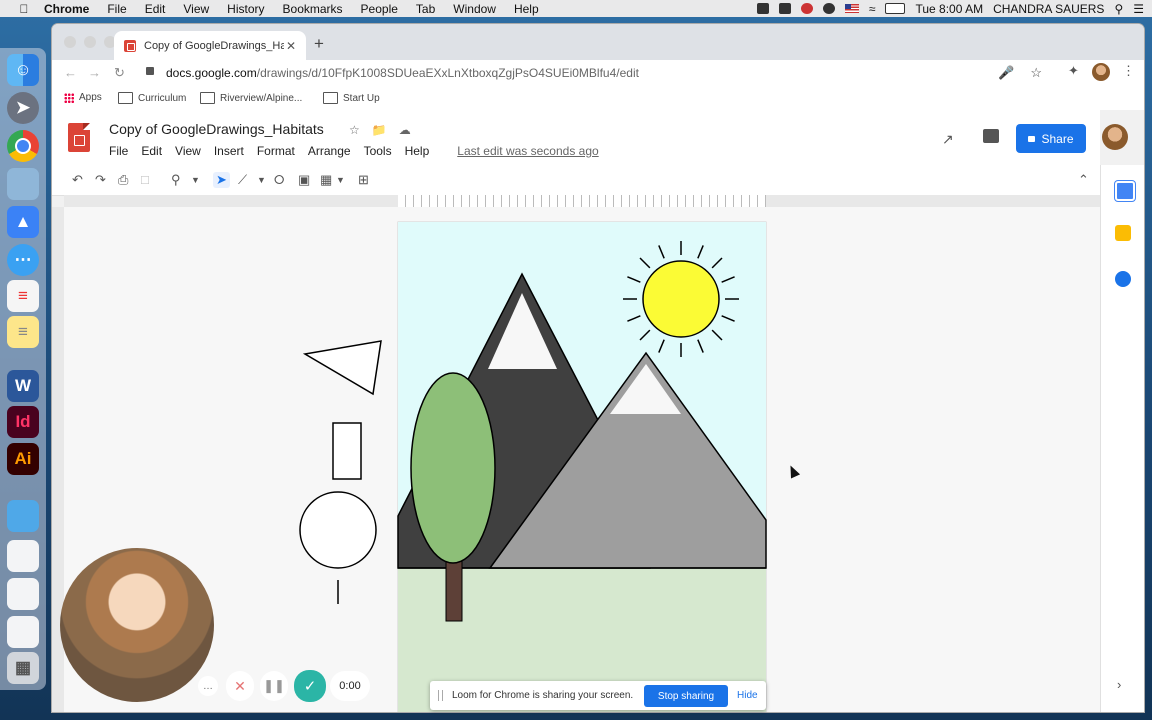 Image resolution: width=1152 pixels, height=720 pixels. What do you see at coordinates (304, 180) in the screenshot?
I see `textbox-icon: ▣` at bounding box center [304, 180].